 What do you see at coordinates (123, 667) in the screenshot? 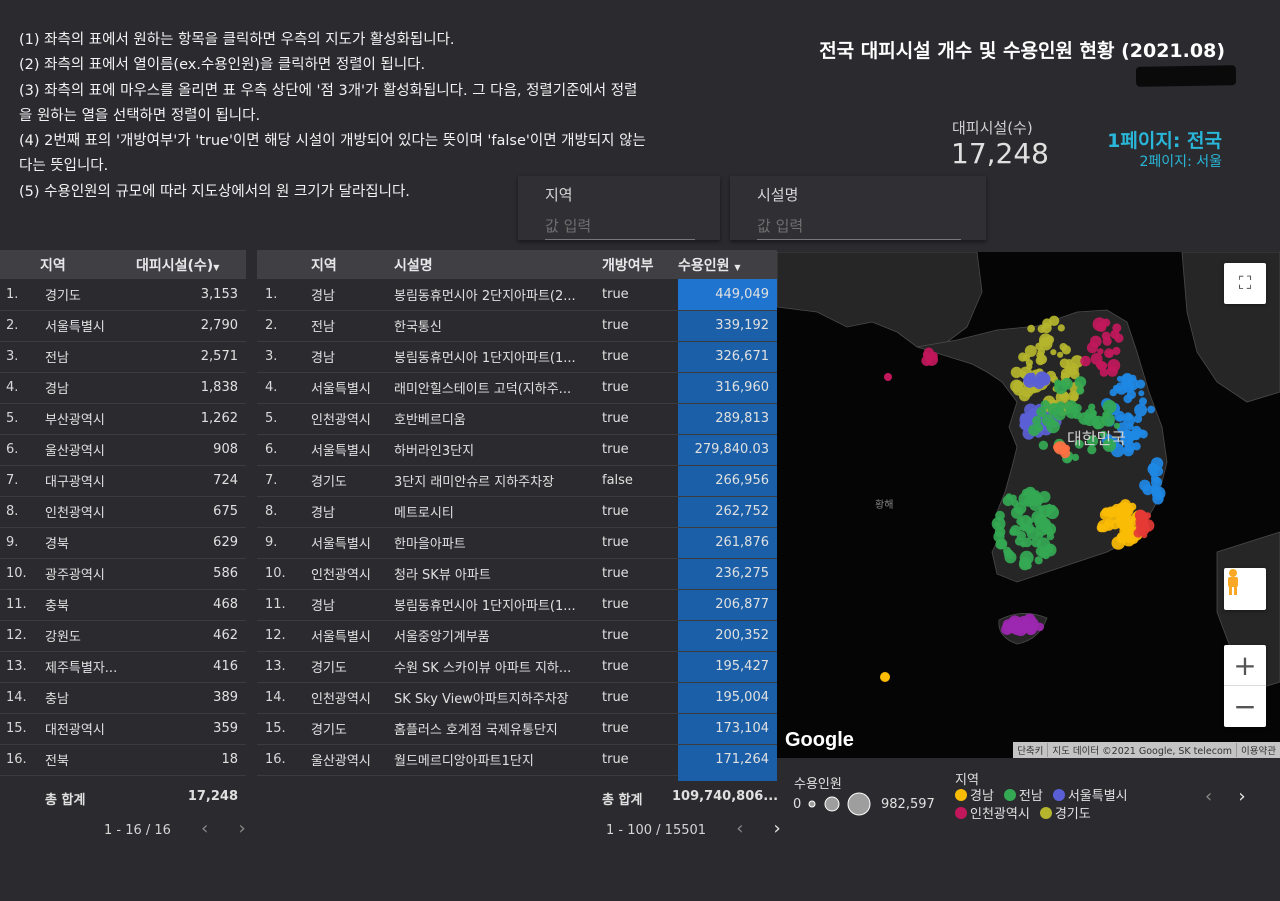
I see `table-row: 13. 제주특별자... 416` at bounding box center [123, 667].